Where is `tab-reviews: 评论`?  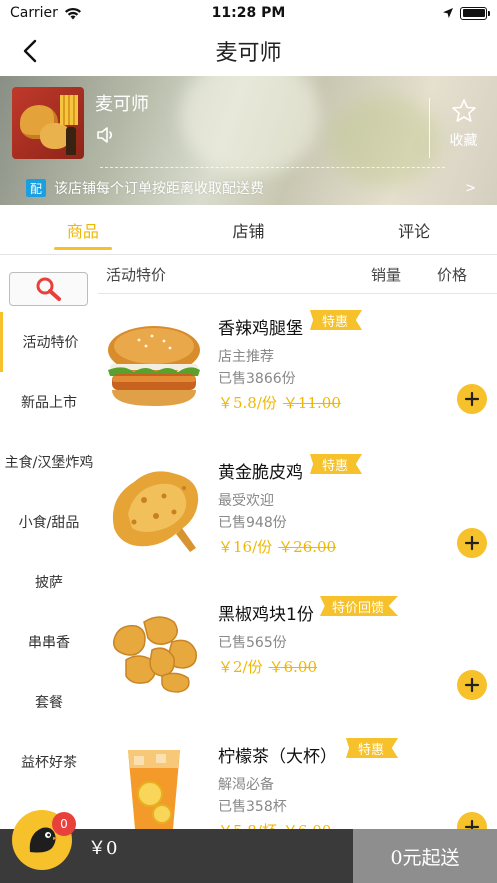 tab-reviews: 评论 is located at coordinates (414, 229).